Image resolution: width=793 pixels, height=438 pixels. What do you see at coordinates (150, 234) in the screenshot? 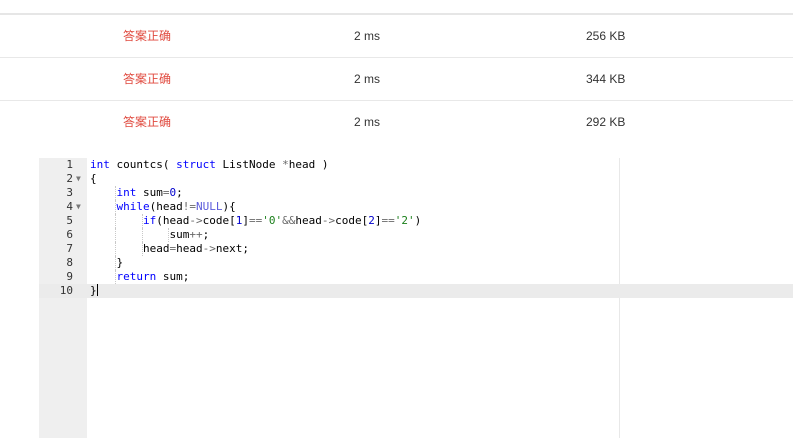
I see `code-text: sum++;` at bounding box center [150, 234].